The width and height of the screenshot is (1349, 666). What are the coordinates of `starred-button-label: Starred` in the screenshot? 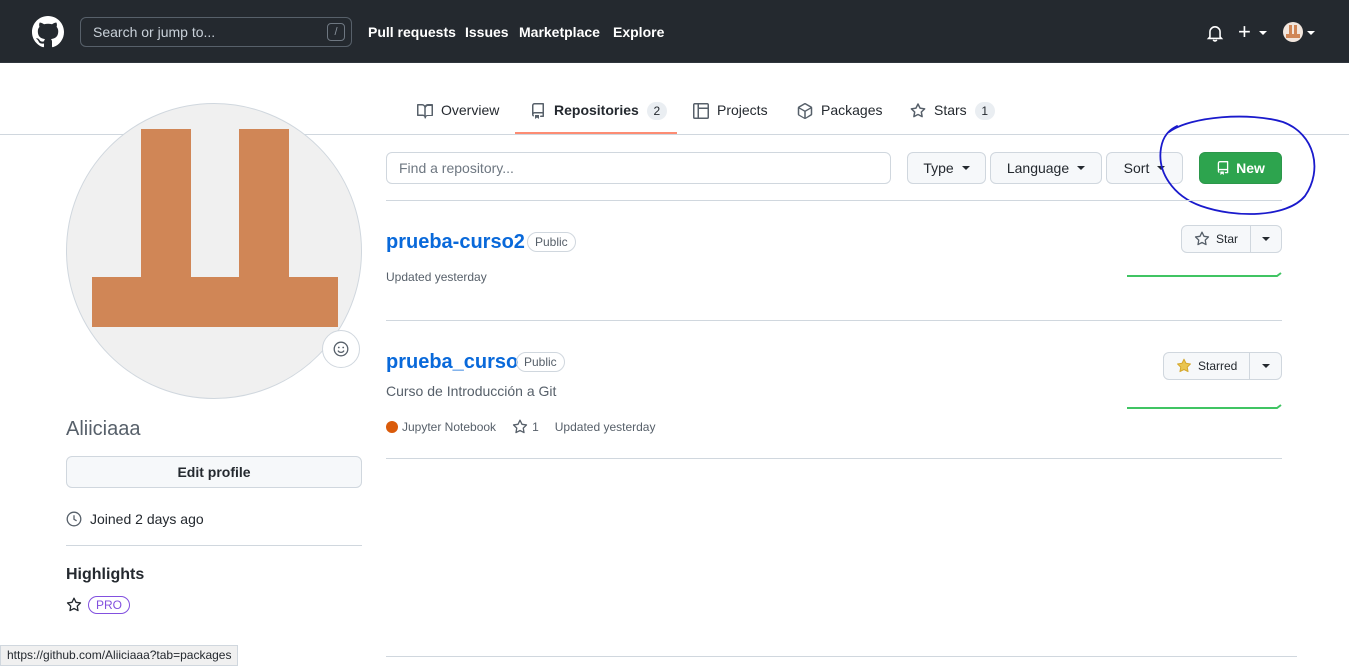 It's located at (1218, 366).